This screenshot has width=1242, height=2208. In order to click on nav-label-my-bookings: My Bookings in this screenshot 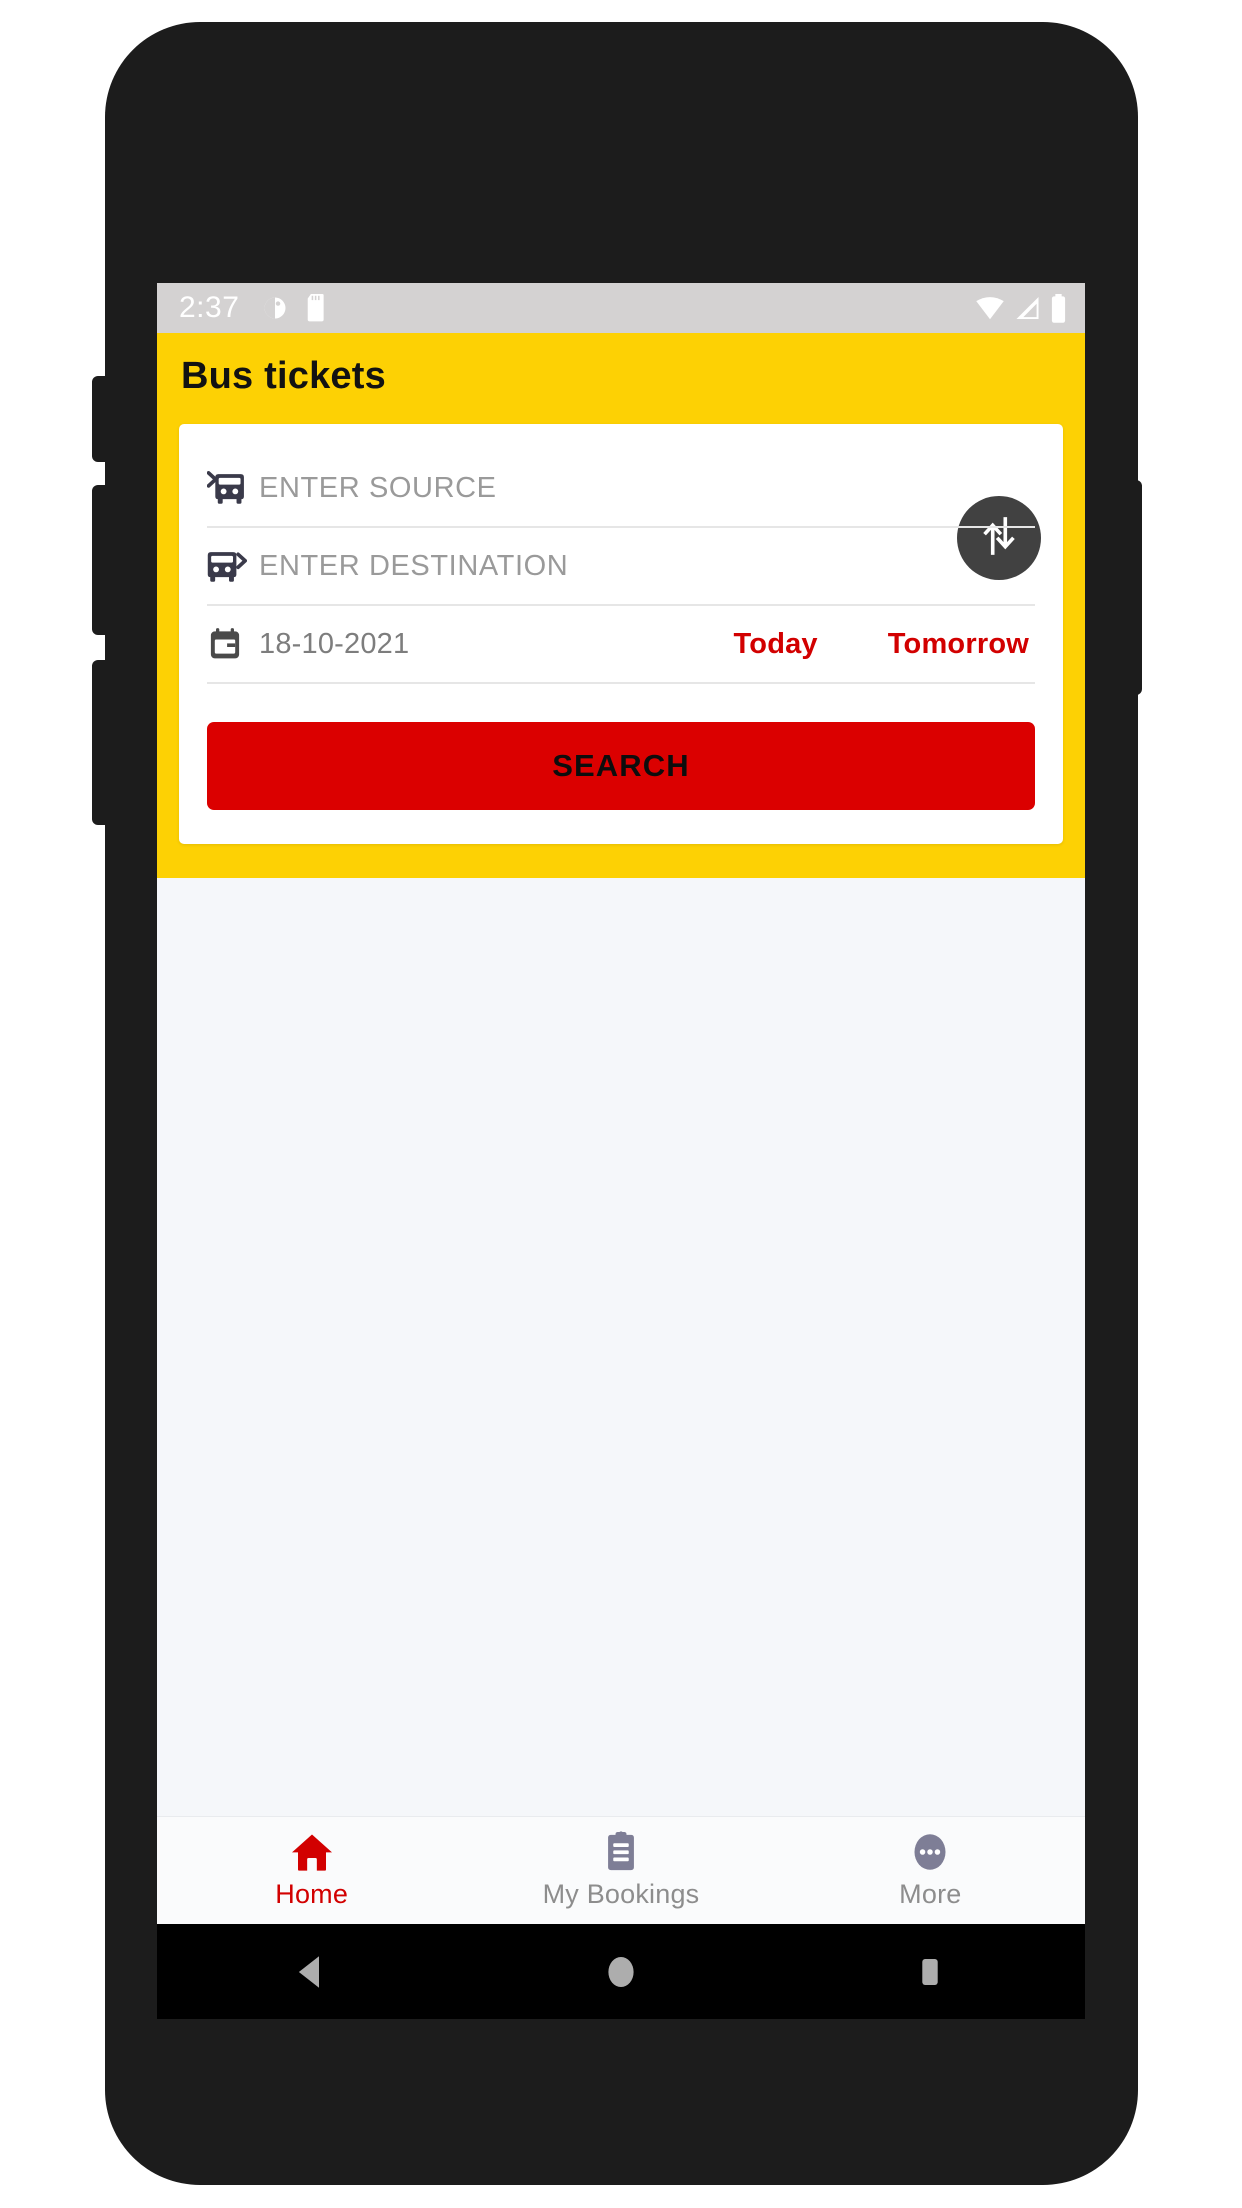, I will do `click(621, 1894)`.